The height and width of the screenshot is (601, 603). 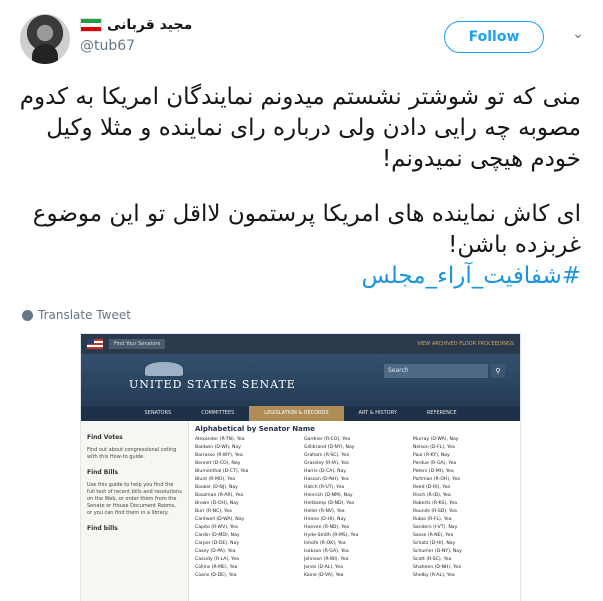 What do you see at coordinates (217, 543) in the screenshot?
I see `vote-entry: Carper (D-DE), Nay` at bounding box center [217, 543].